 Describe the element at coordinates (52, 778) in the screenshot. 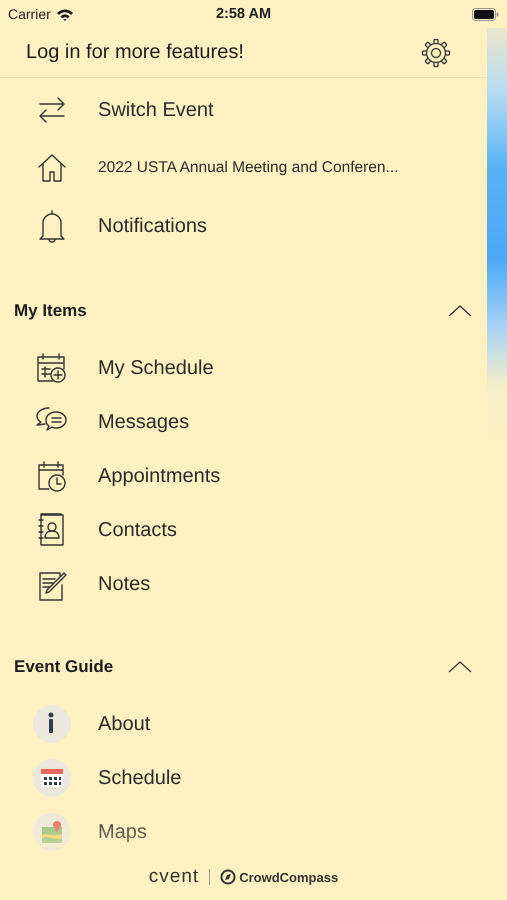

I see `calendar-icon` at that location.